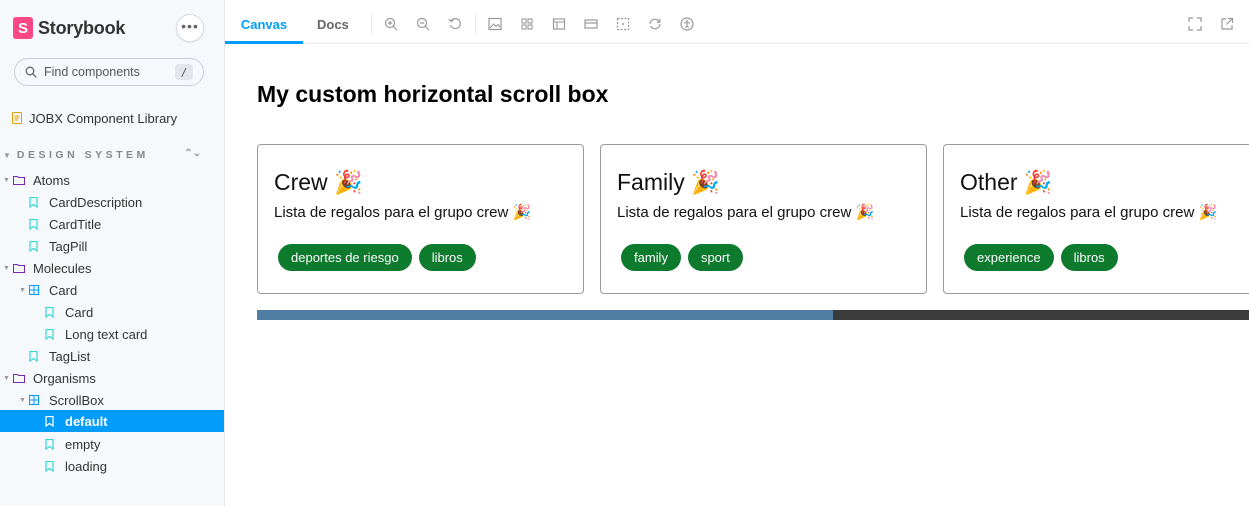 Image resolution: width=1249 pixels, height=506 pixels. I want to click on sidebar-item-card-component: ▼ Card, so click(121, 290).